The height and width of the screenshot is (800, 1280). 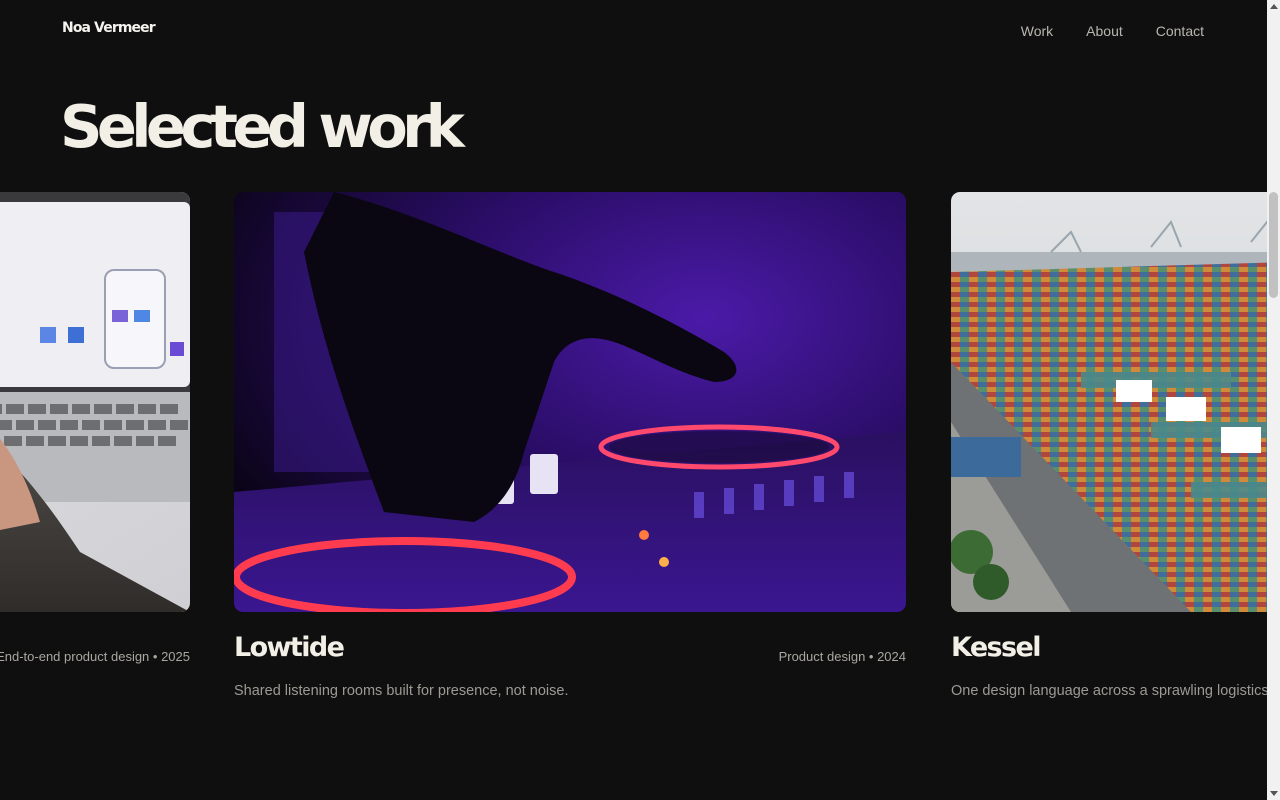 What do you see at coordinates (109, 28) in the screenshot?
I see `site-logo: Noa Vermeer` at bounding box center [109, 28].